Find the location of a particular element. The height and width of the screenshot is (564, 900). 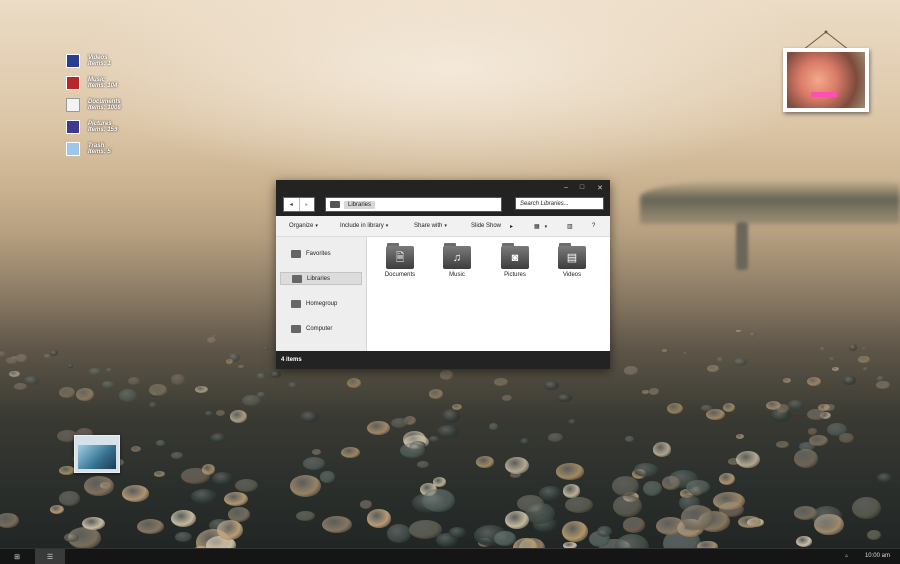

library-documents: 🗎 Documents is located at coordinates (400, 260).